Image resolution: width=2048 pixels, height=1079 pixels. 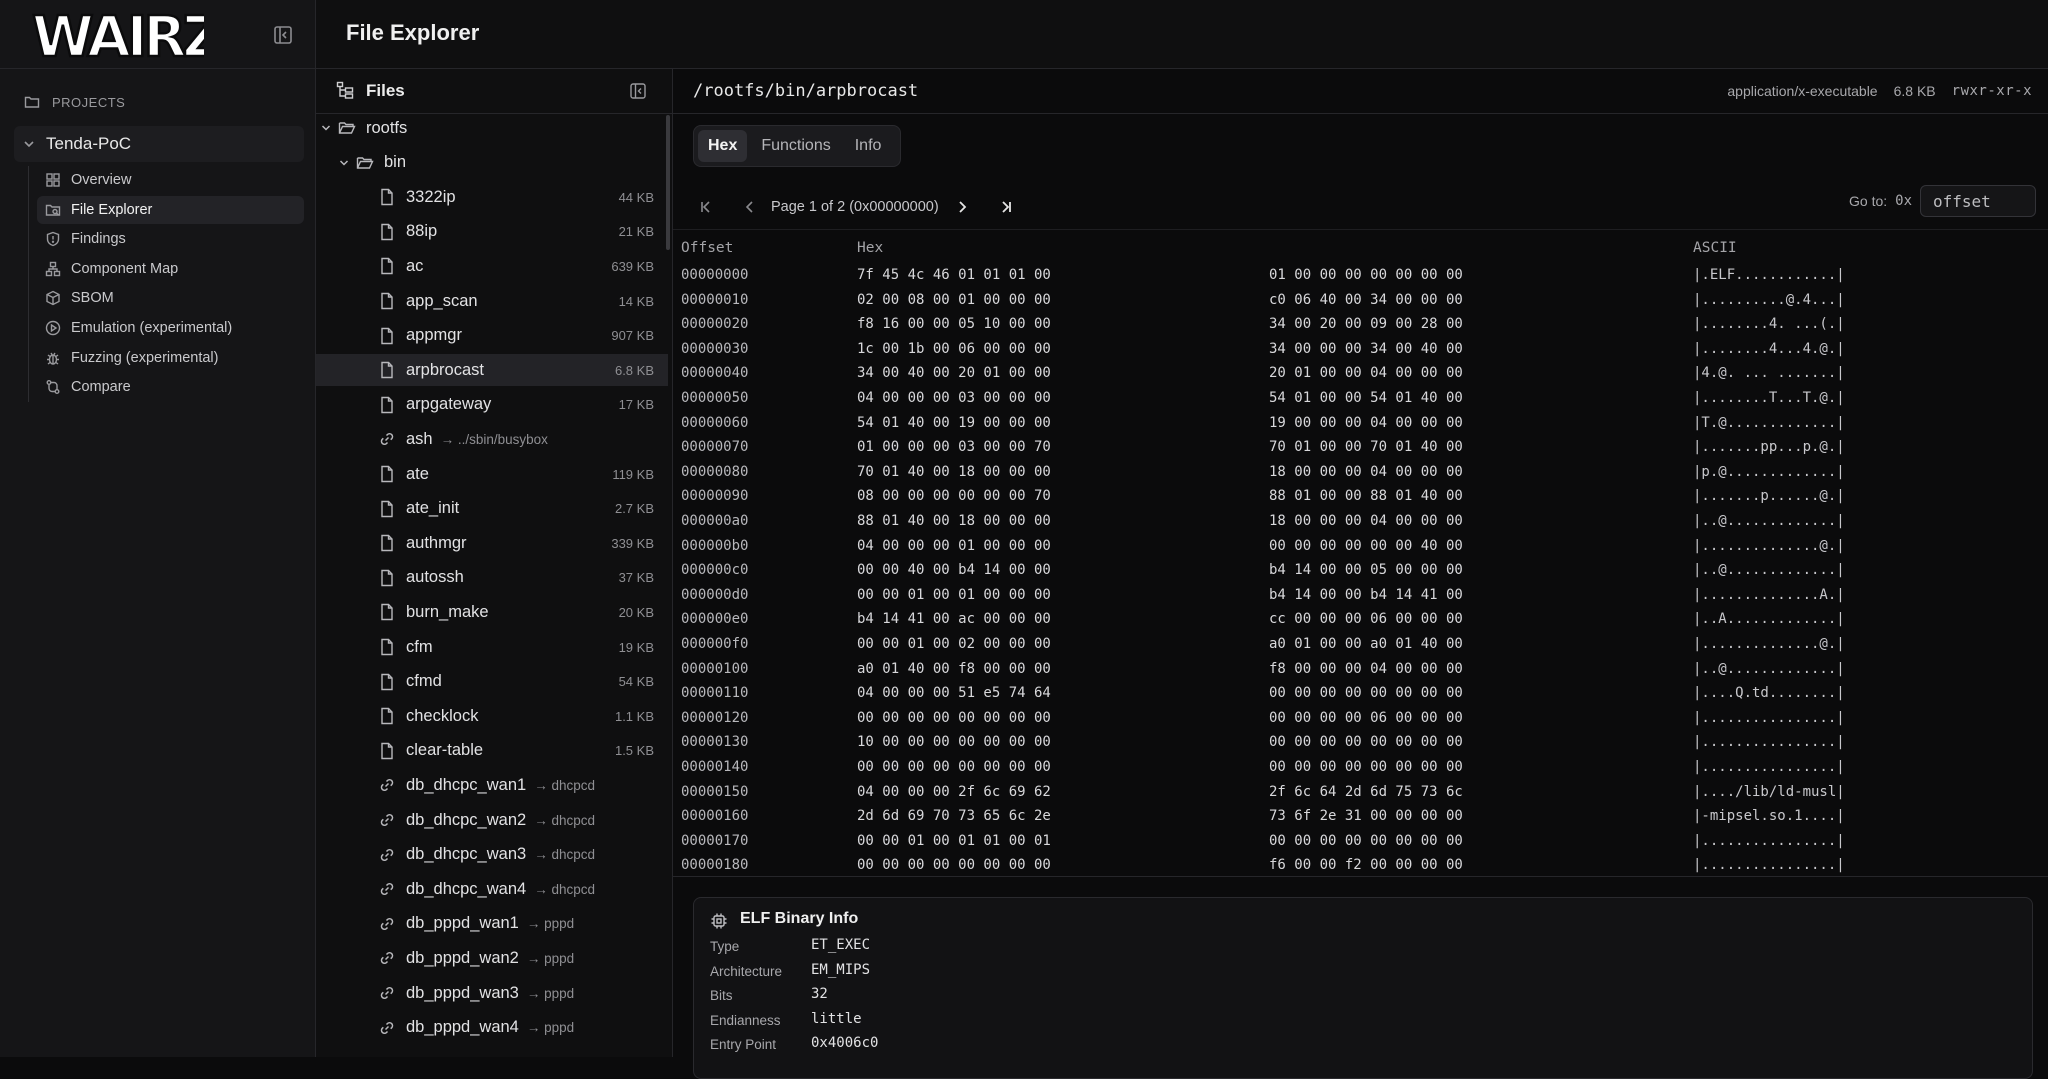 I want to click on hex-ascii: |................|, so click(x=1769, y=717).